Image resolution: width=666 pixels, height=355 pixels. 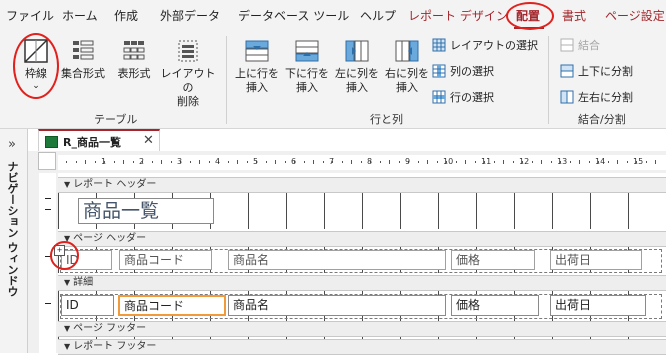 What do you see at coordinates (362, 239) in the screenshot?
I see `section-bar-page-header: ▼ ページ ヘッダー` at bounding box center [362, 239].